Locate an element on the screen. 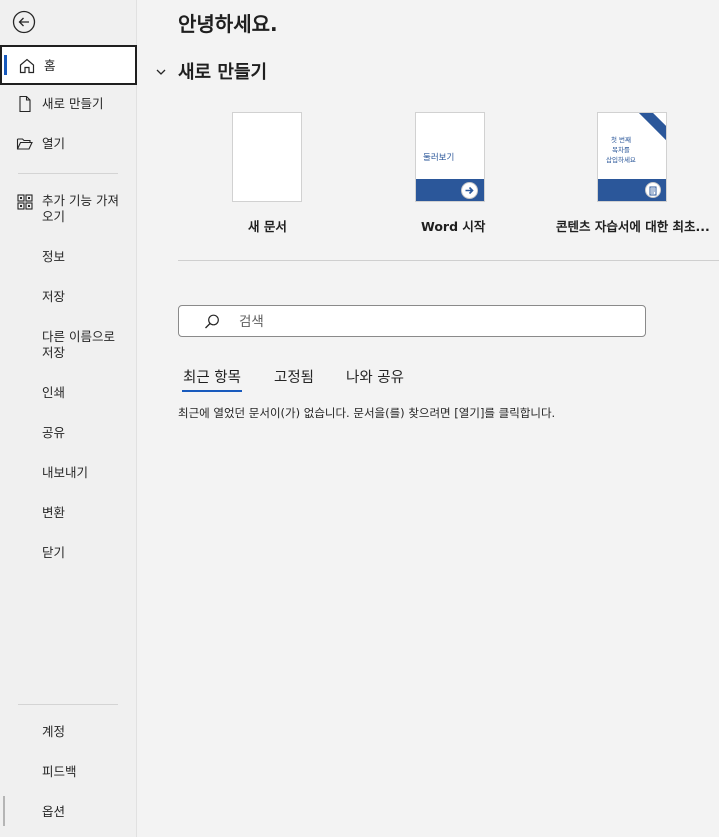 The width and height of the screenshot is (719, 837). sidebar-item-label: 정보 is located at coordinates (54, 256).